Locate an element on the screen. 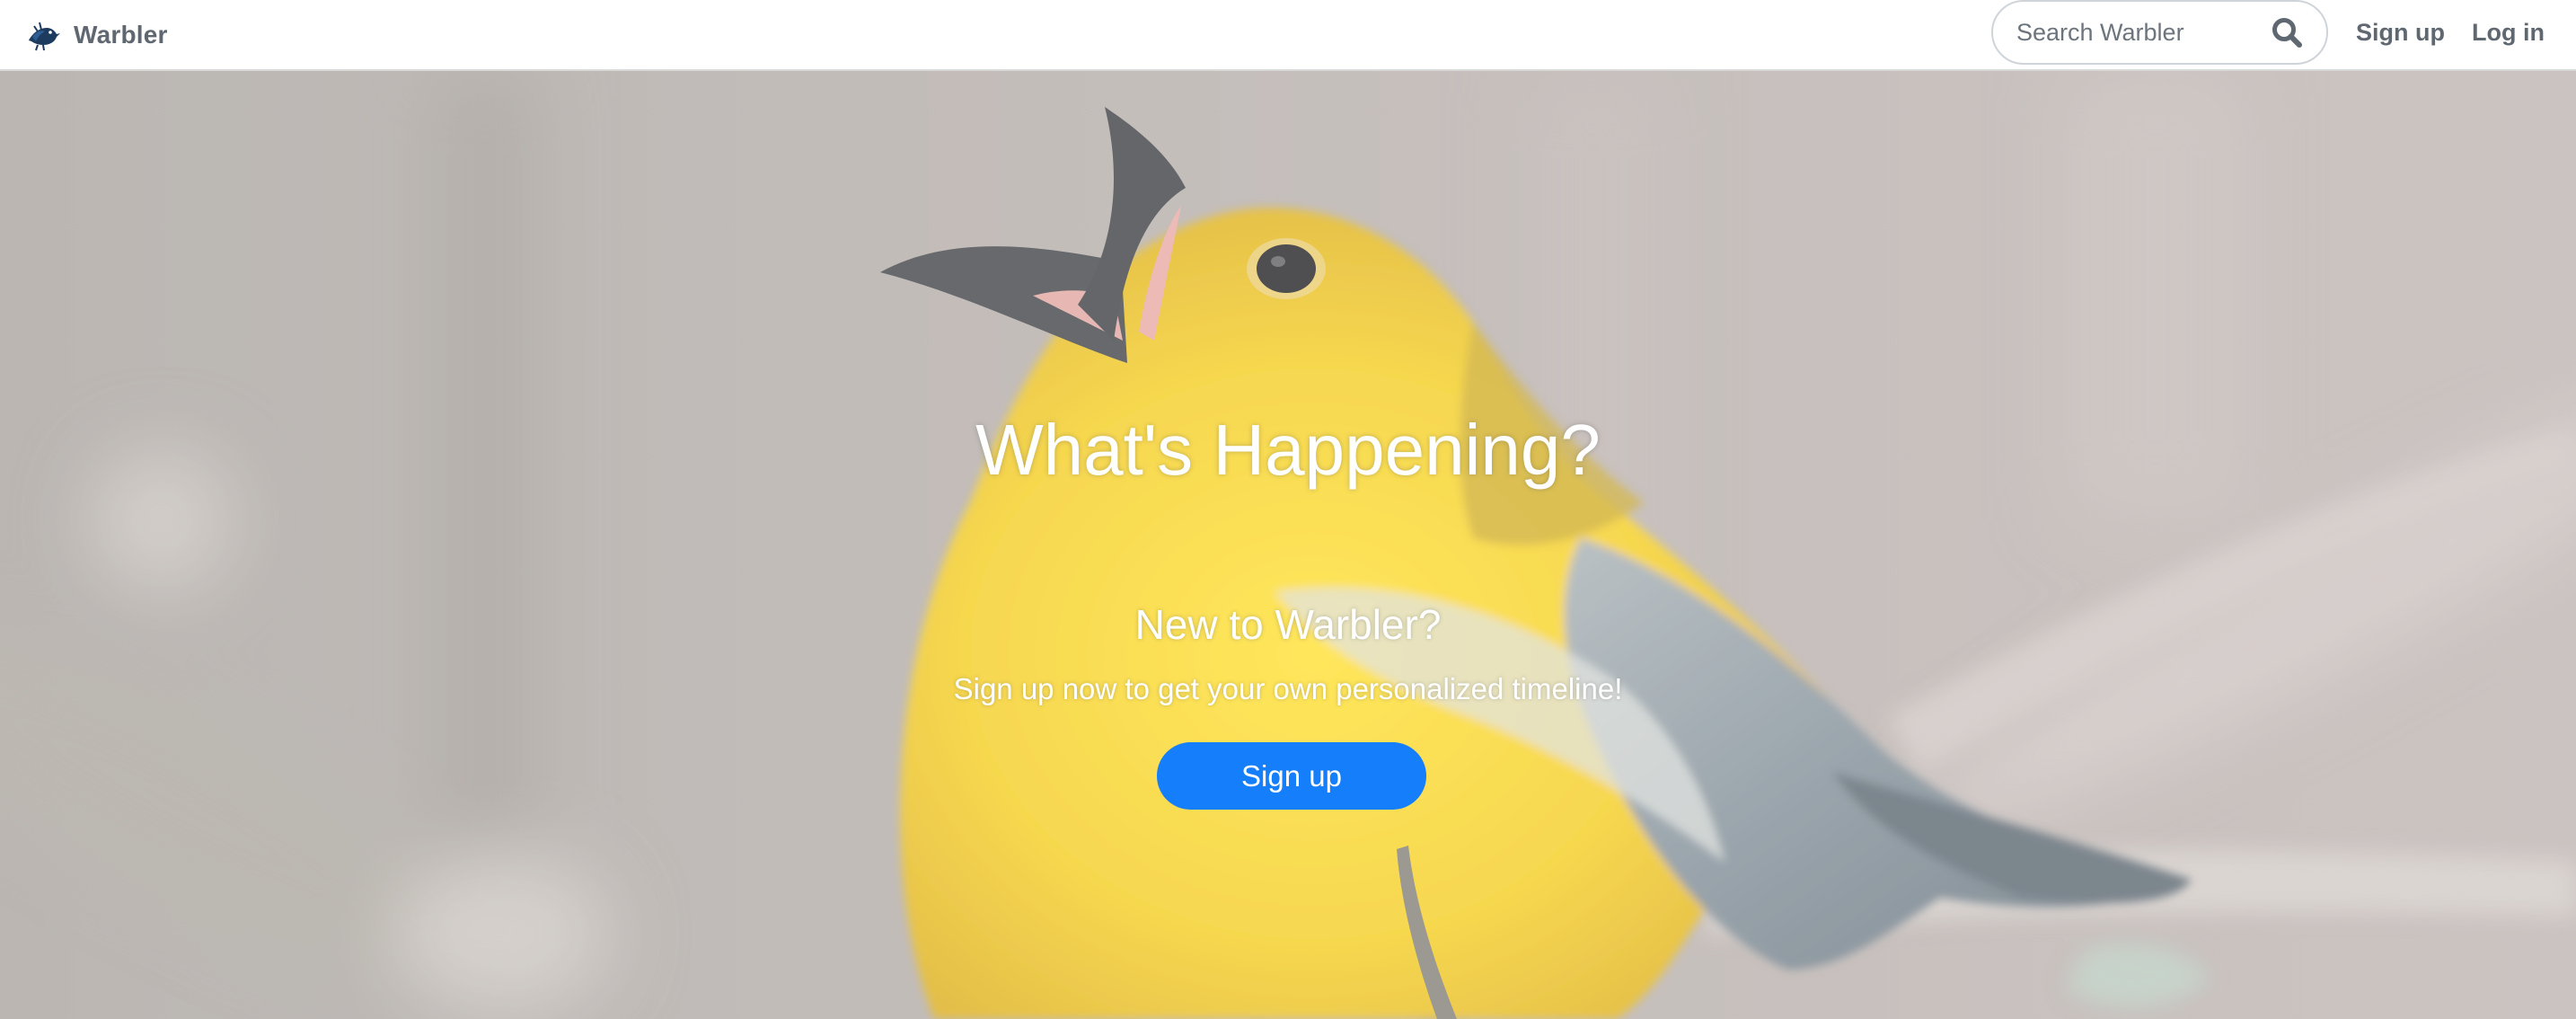 Image resolution: width=2576 pixels, height=1019 pixels. nav-signup-link: Sign up is located at coordinates (2400, 32).